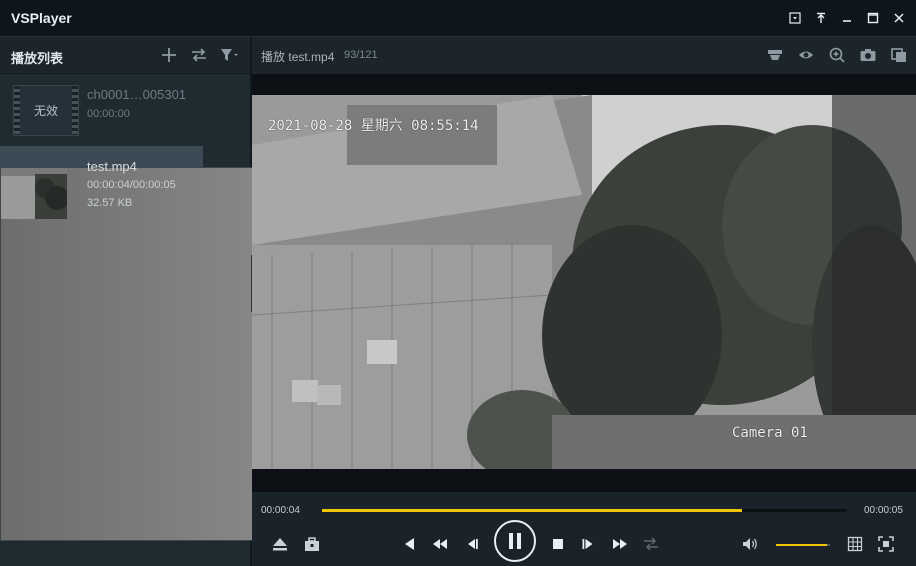 The image size is (916, 566). What do you see at coordinates (558, 544) in the screenshot?
I see `stop-icon` at bounding box center [558, 544].